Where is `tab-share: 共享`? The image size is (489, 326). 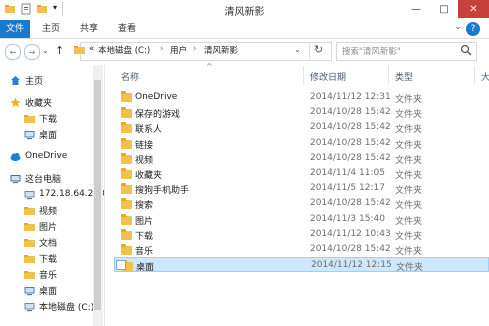
tab-share: 共享 is located at coordinates (89, 29).